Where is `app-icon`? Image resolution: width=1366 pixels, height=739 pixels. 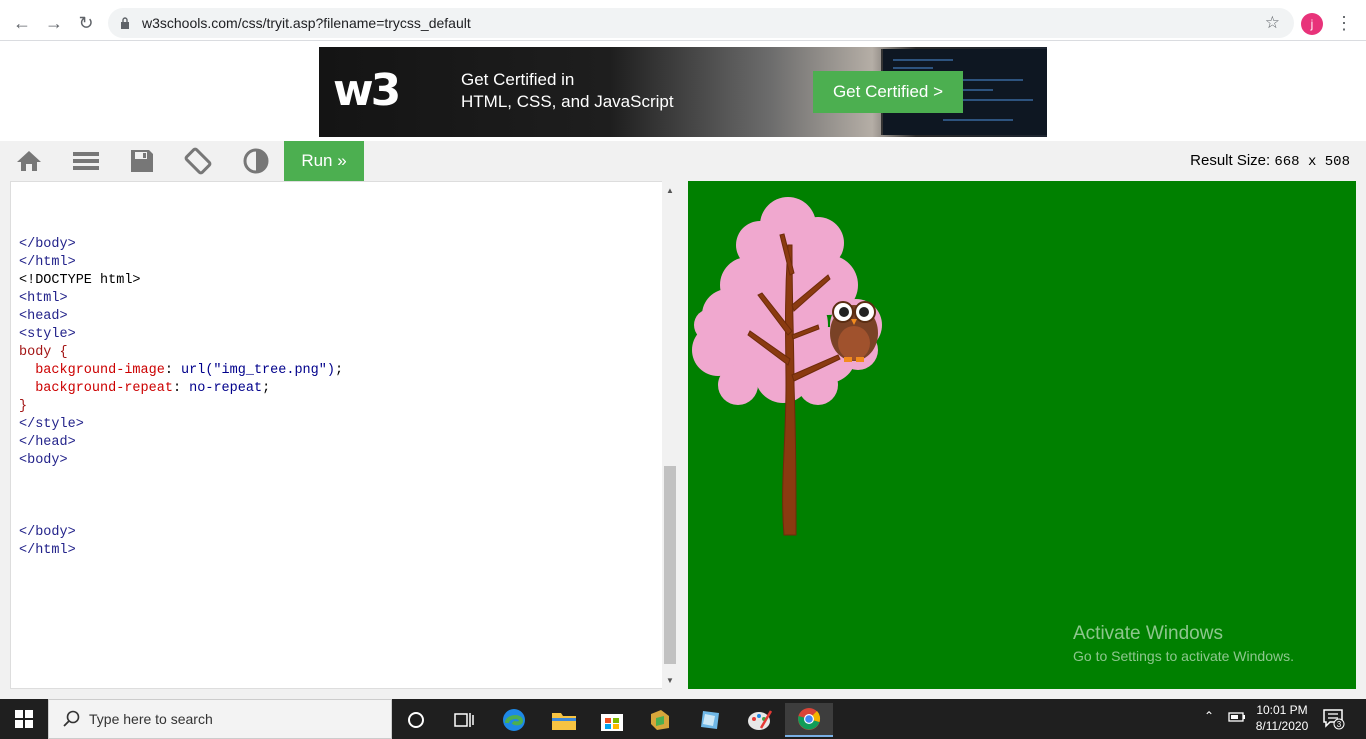
app-icon is located at coordinates (660, 720).